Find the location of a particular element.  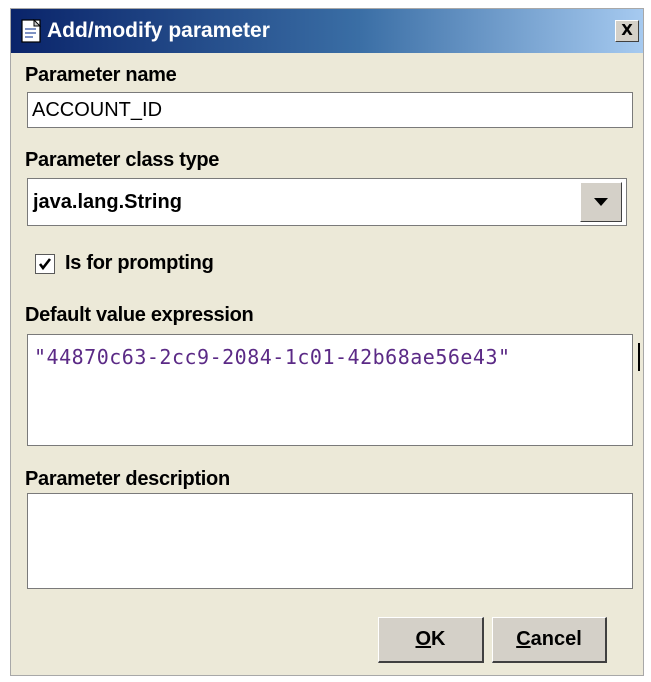

document-icon is located at coordinates (32, 30).